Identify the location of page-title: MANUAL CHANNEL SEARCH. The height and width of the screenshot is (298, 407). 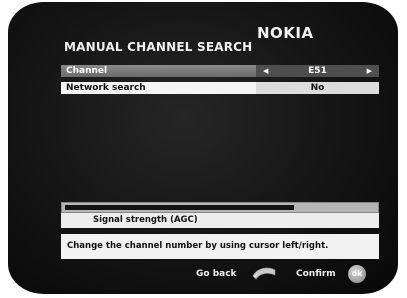
(158, 47).